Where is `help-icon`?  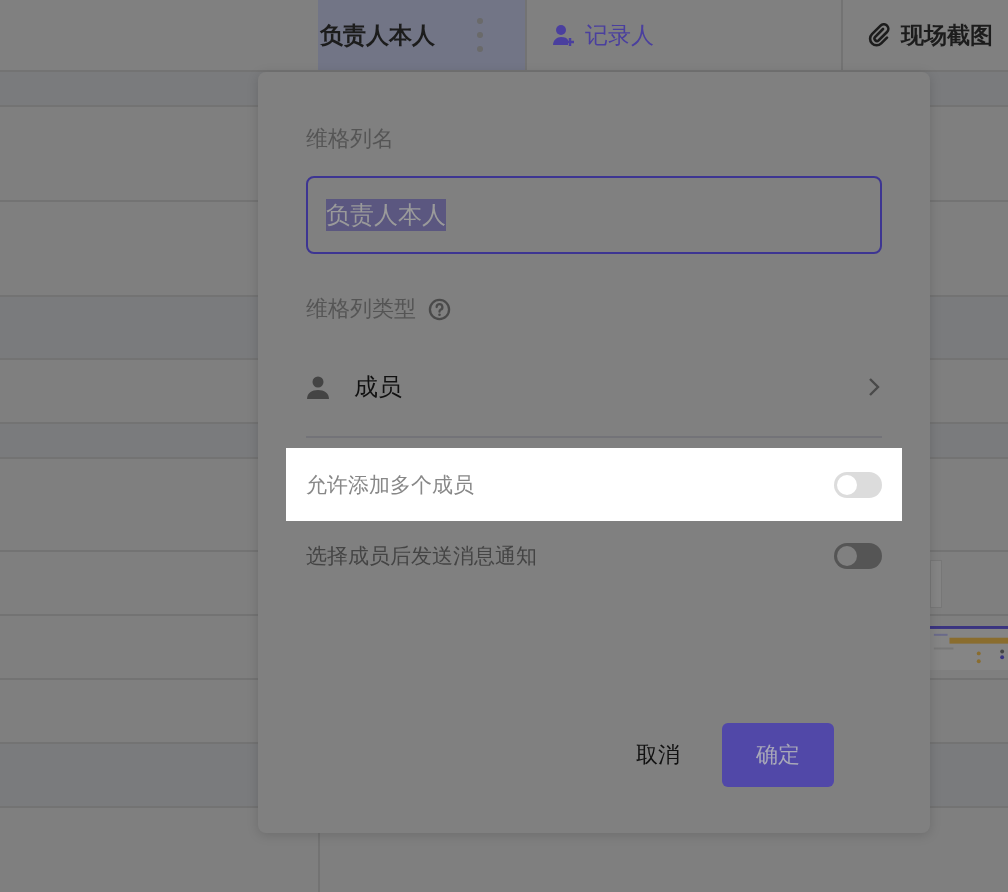
help-icon is located at coordinates (439, 309).